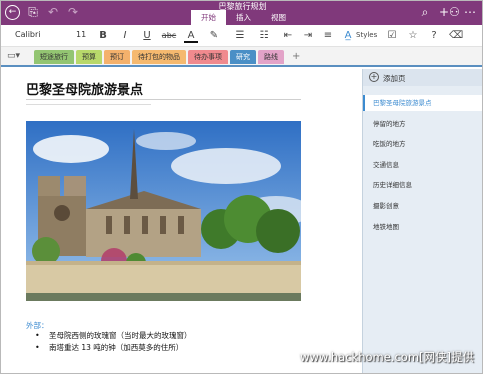 This screenshot has height=374, width=483. I want to click on italic-button: I, so click(125, 36).